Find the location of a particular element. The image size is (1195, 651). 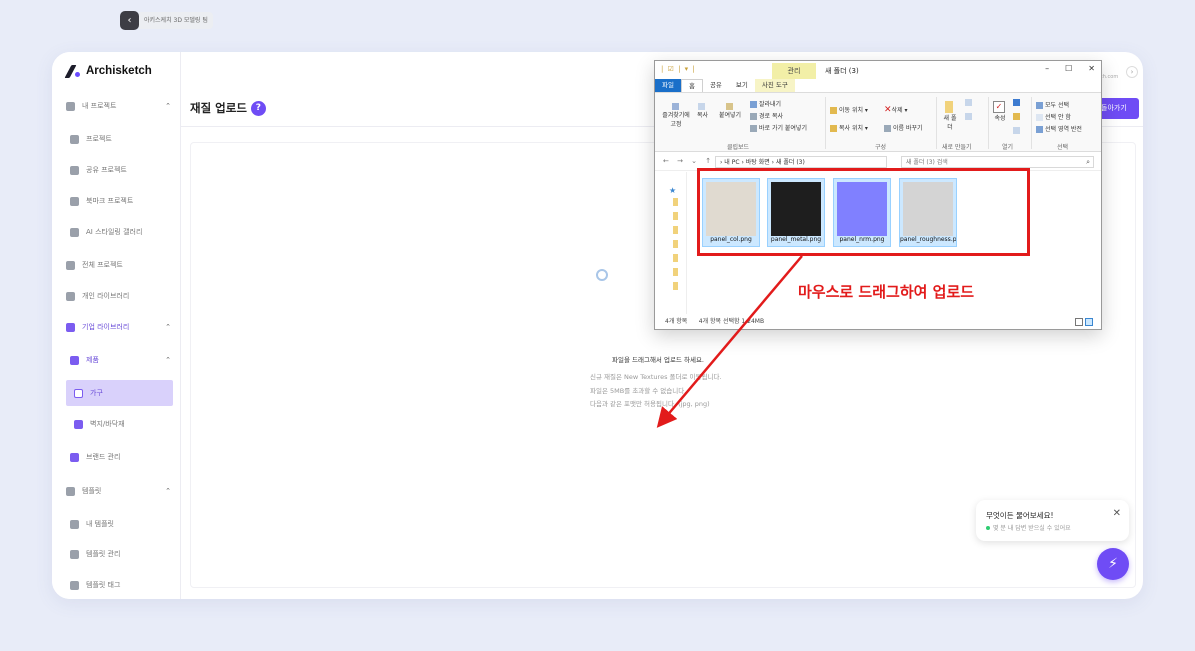

tab-share: 공유 is located at coordinates (716, 85).